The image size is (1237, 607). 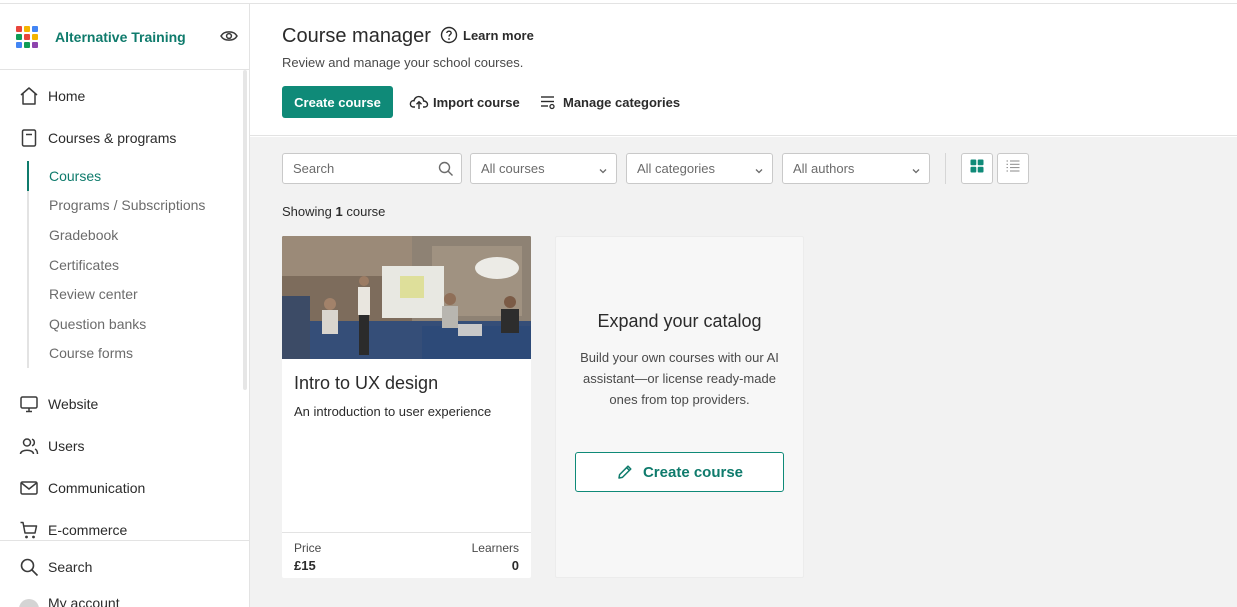 I want to click on list-icon, so click(x=1013, y=168).